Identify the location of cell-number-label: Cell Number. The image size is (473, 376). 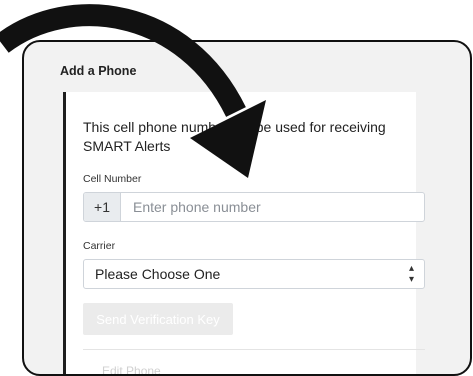
(112, 179).